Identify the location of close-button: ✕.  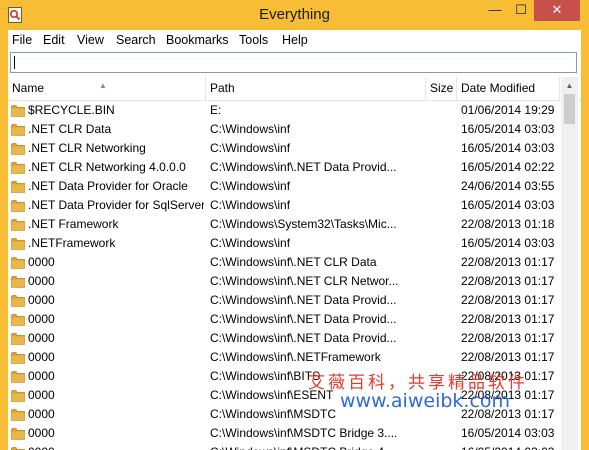
(557, 10).